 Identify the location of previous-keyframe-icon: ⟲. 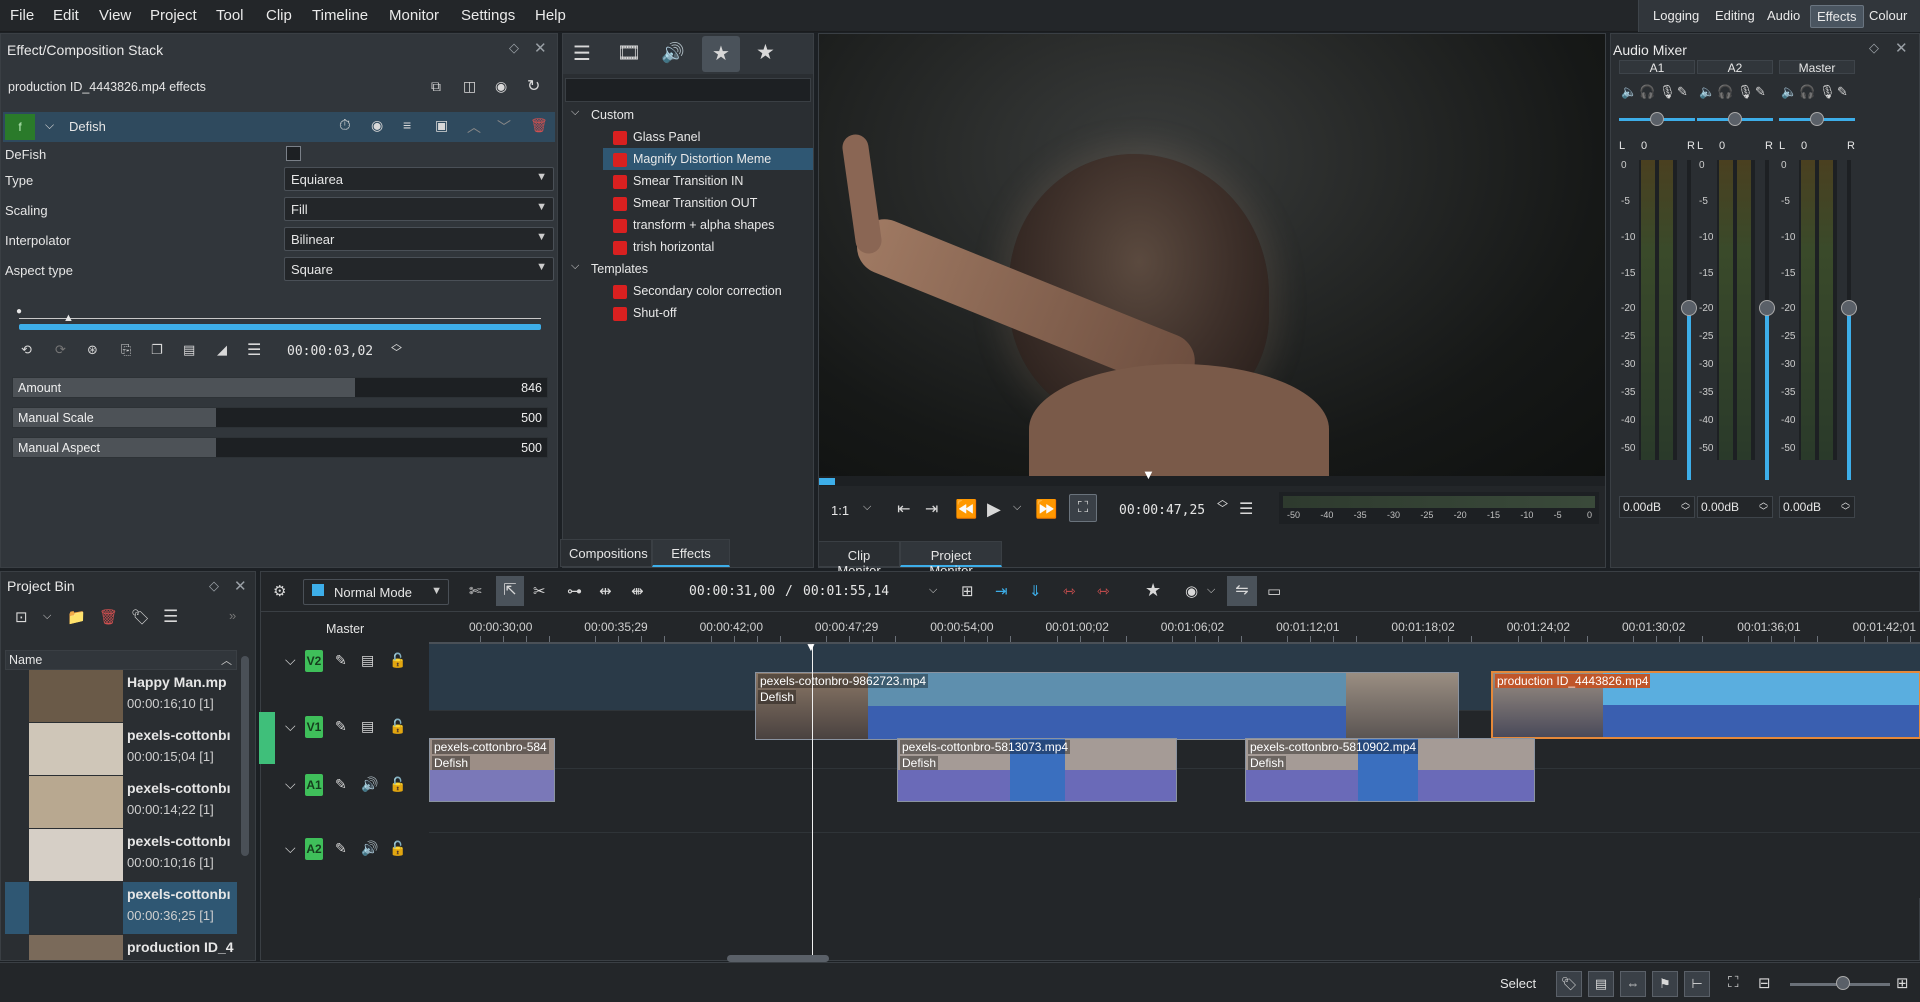
(26, 350).